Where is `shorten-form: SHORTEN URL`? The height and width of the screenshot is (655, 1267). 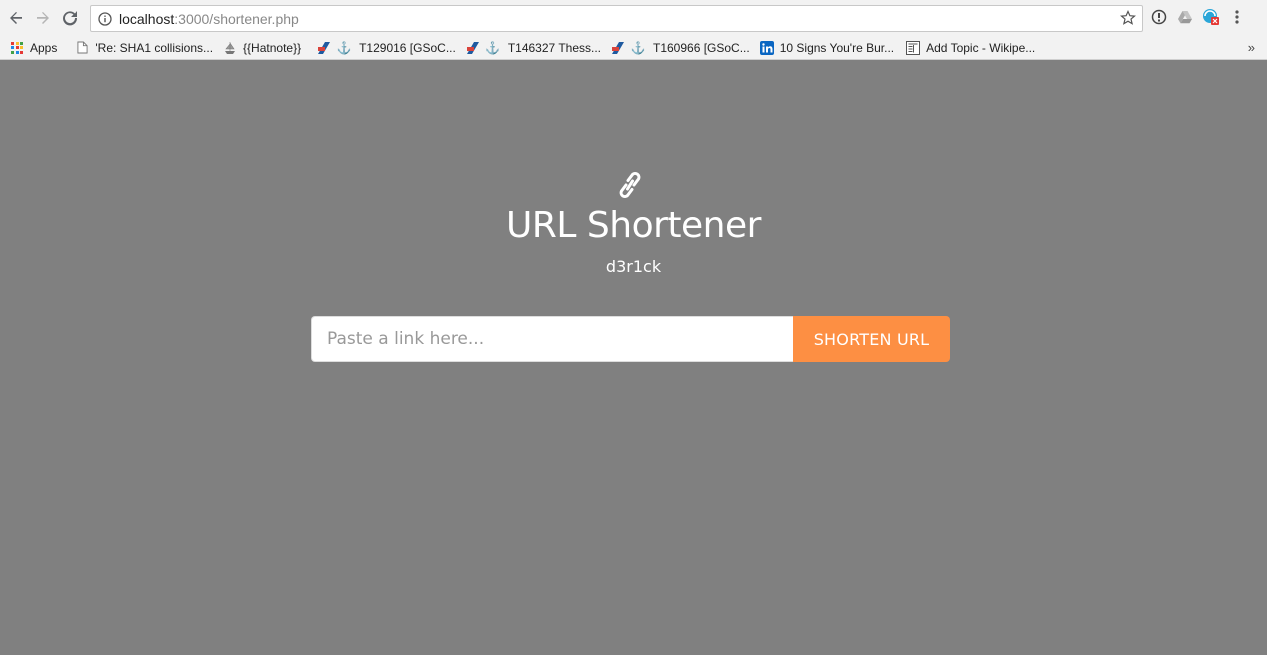 shorten-form: SHORTEN URL is located at coordinates (630, 339).